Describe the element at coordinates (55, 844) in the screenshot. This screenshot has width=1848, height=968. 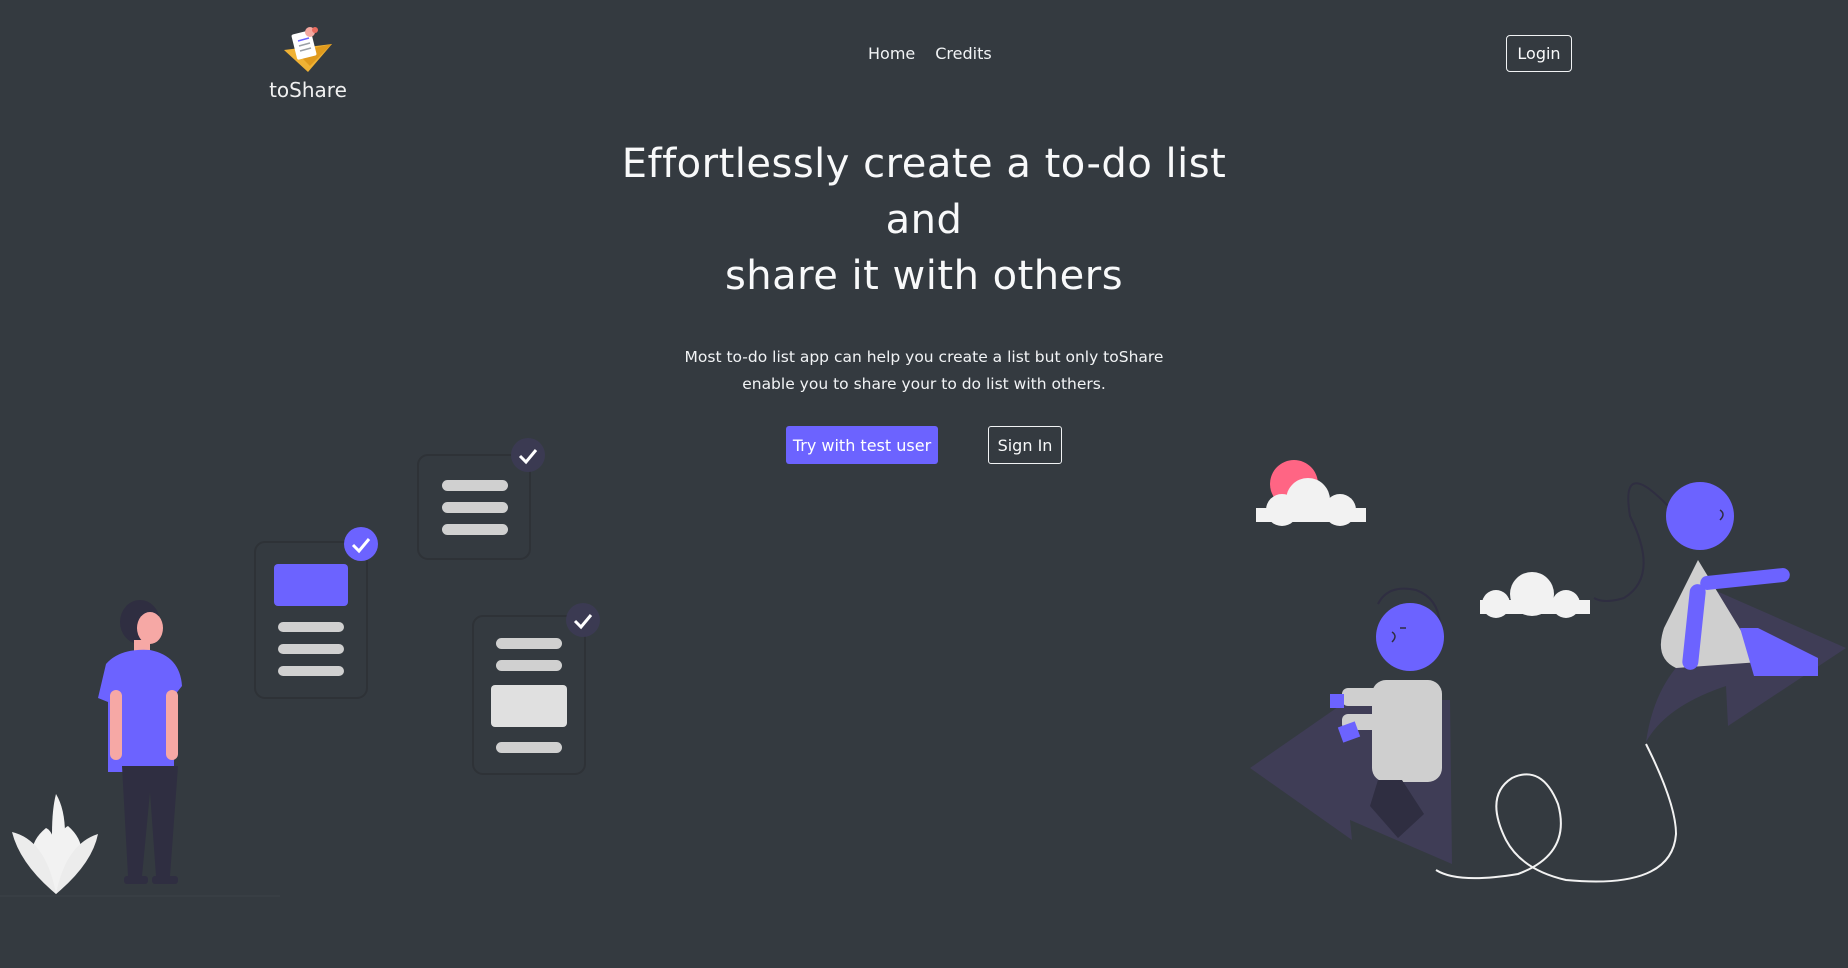
I see `plant-decoration` at that location.